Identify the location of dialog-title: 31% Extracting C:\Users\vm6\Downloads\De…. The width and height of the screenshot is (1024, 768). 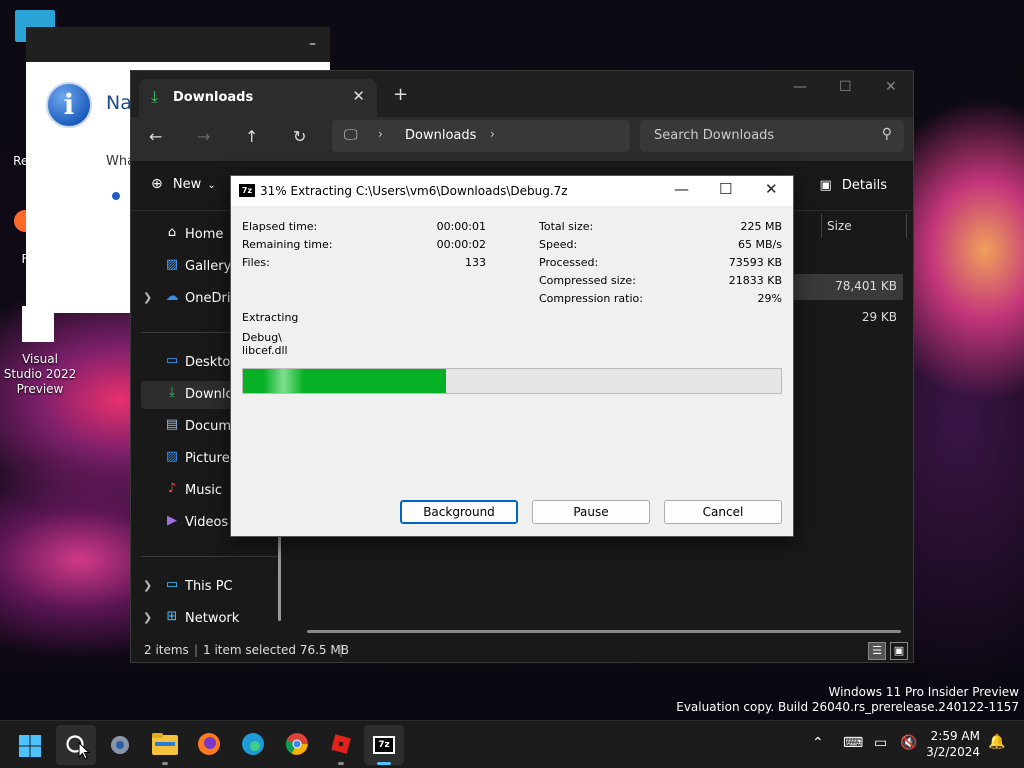
(414, 191).